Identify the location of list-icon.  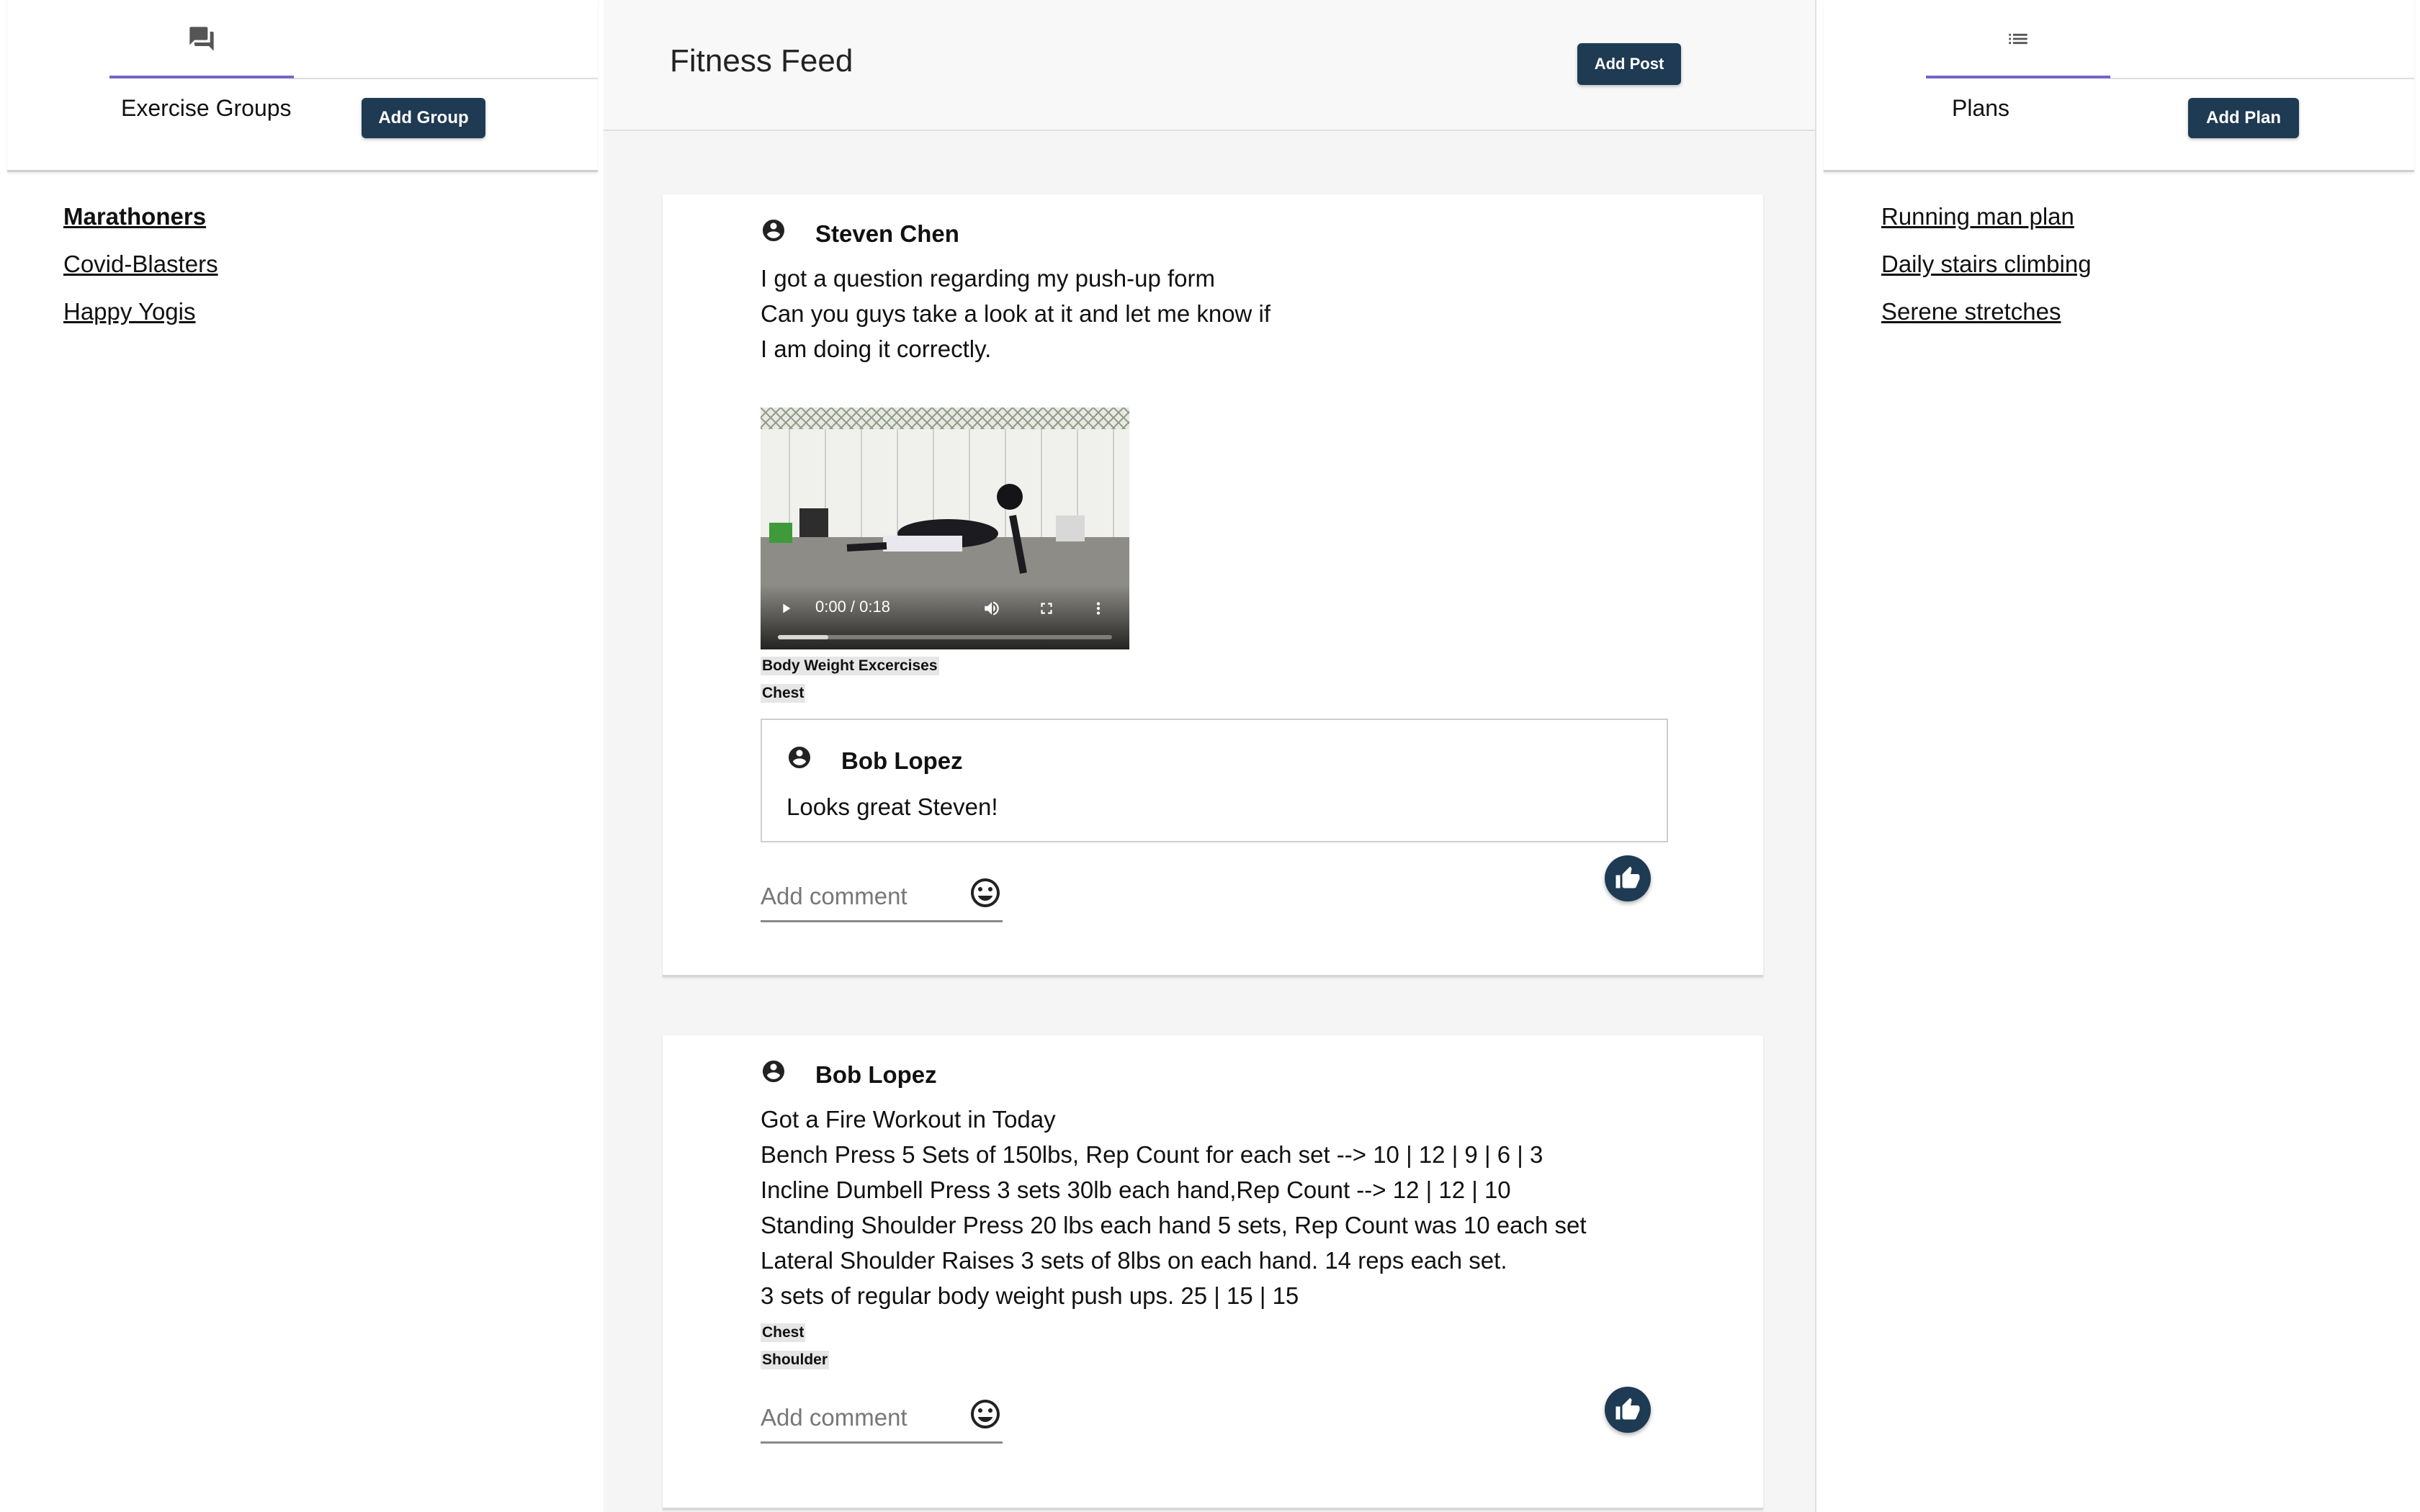
(2018, 39).